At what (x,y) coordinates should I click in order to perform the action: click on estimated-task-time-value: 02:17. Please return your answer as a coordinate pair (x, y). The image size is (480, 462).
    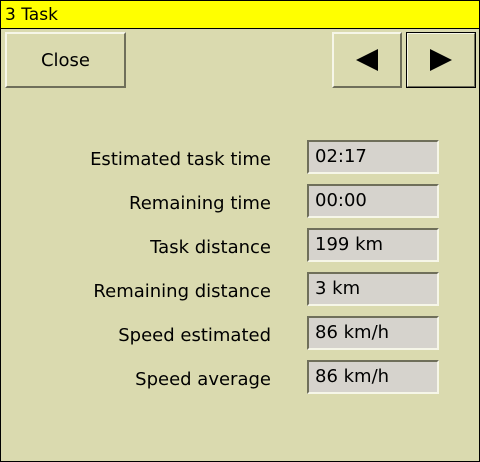
    Looking at the image, I should click on (373, 157).